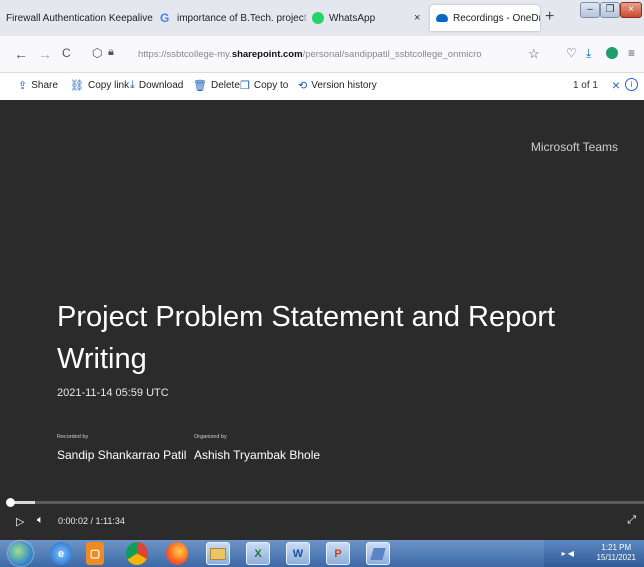 This screenshot has width=644, height=567. I want to click on share-label: Share, so click(44, 85).